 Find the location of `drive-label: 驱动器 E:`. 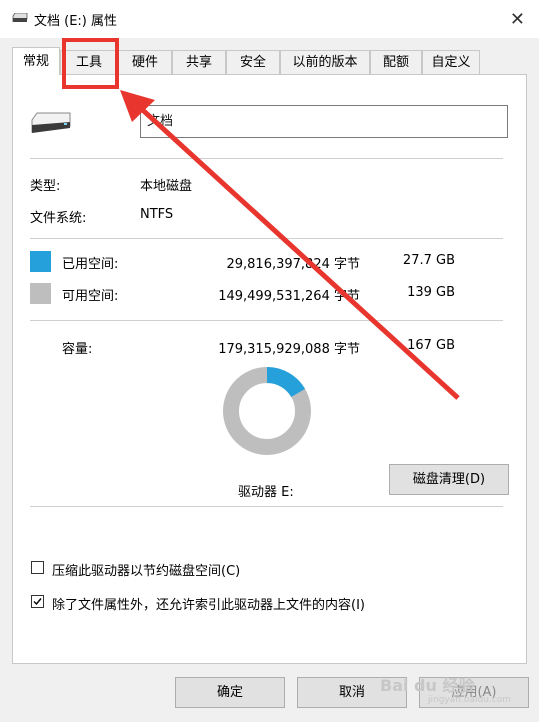

drive-label: 驱动器 E: is located at coordinates (266, 492).